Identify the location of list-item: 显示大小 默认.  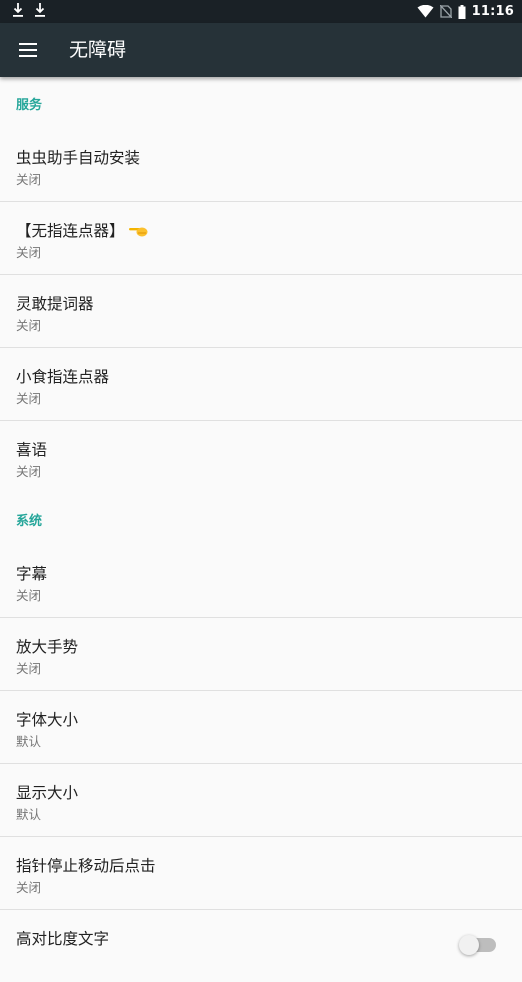
(261, 800).